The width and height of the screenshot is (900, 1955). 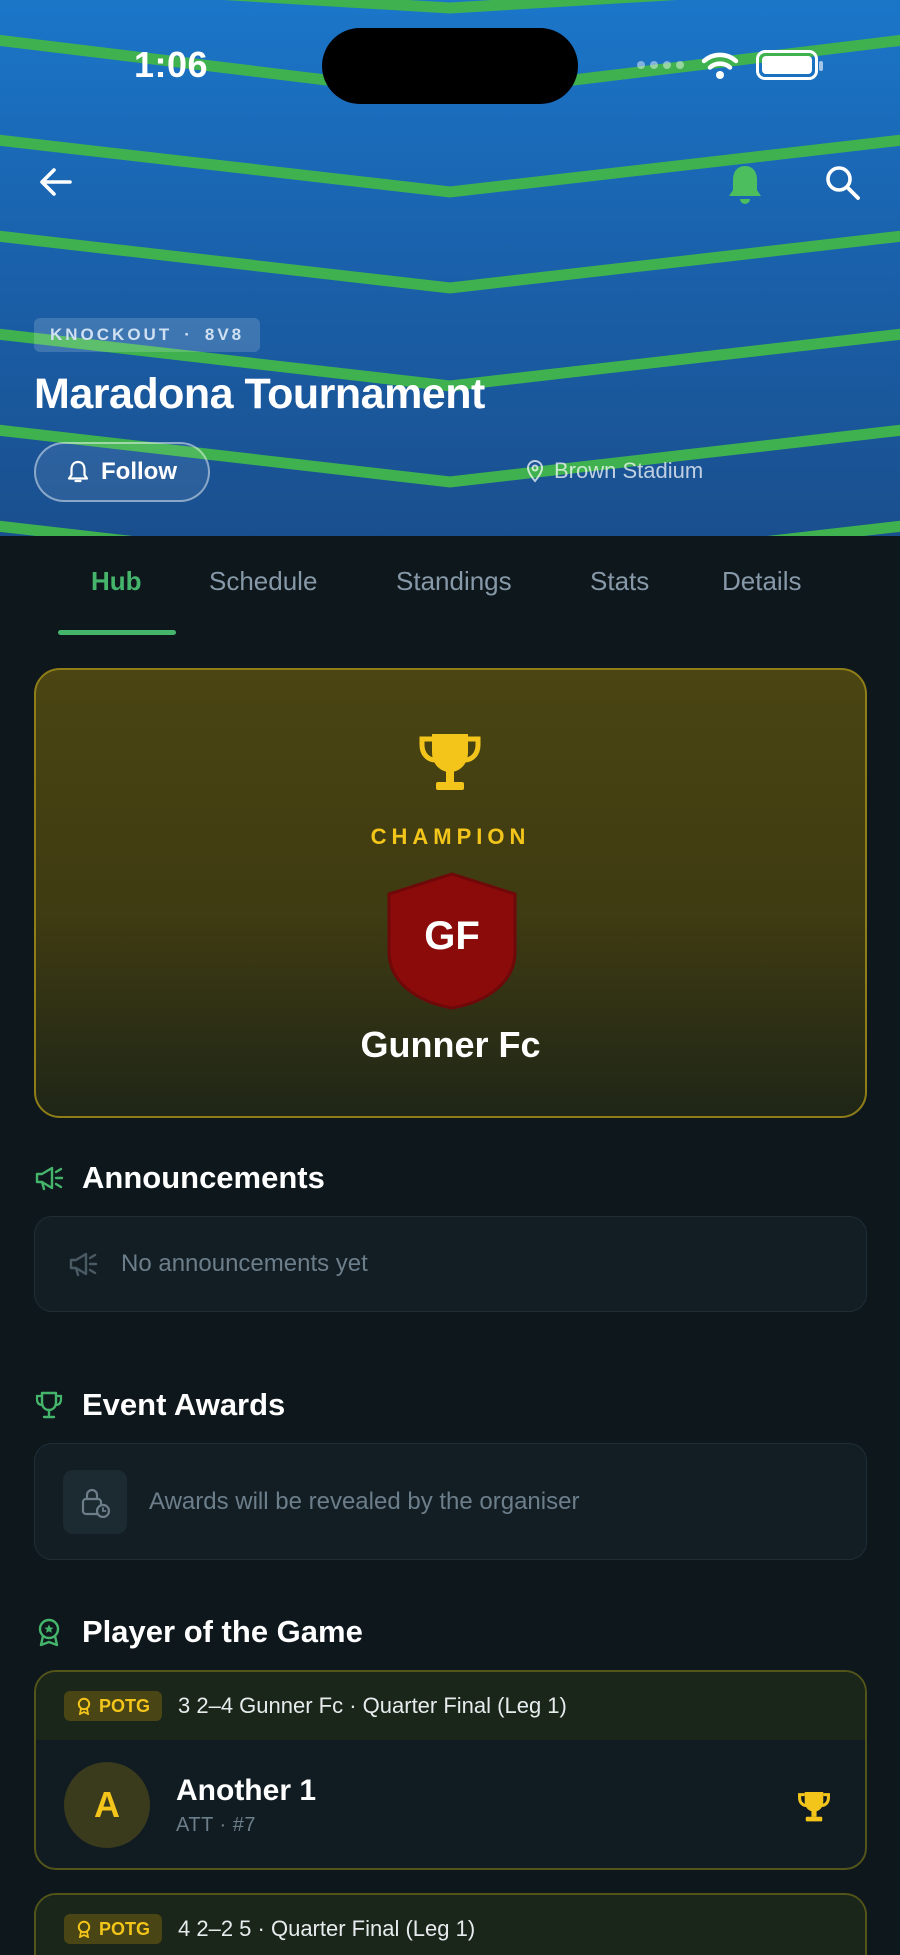 I want to click on avatar: A, so click(x=107, y=1805).